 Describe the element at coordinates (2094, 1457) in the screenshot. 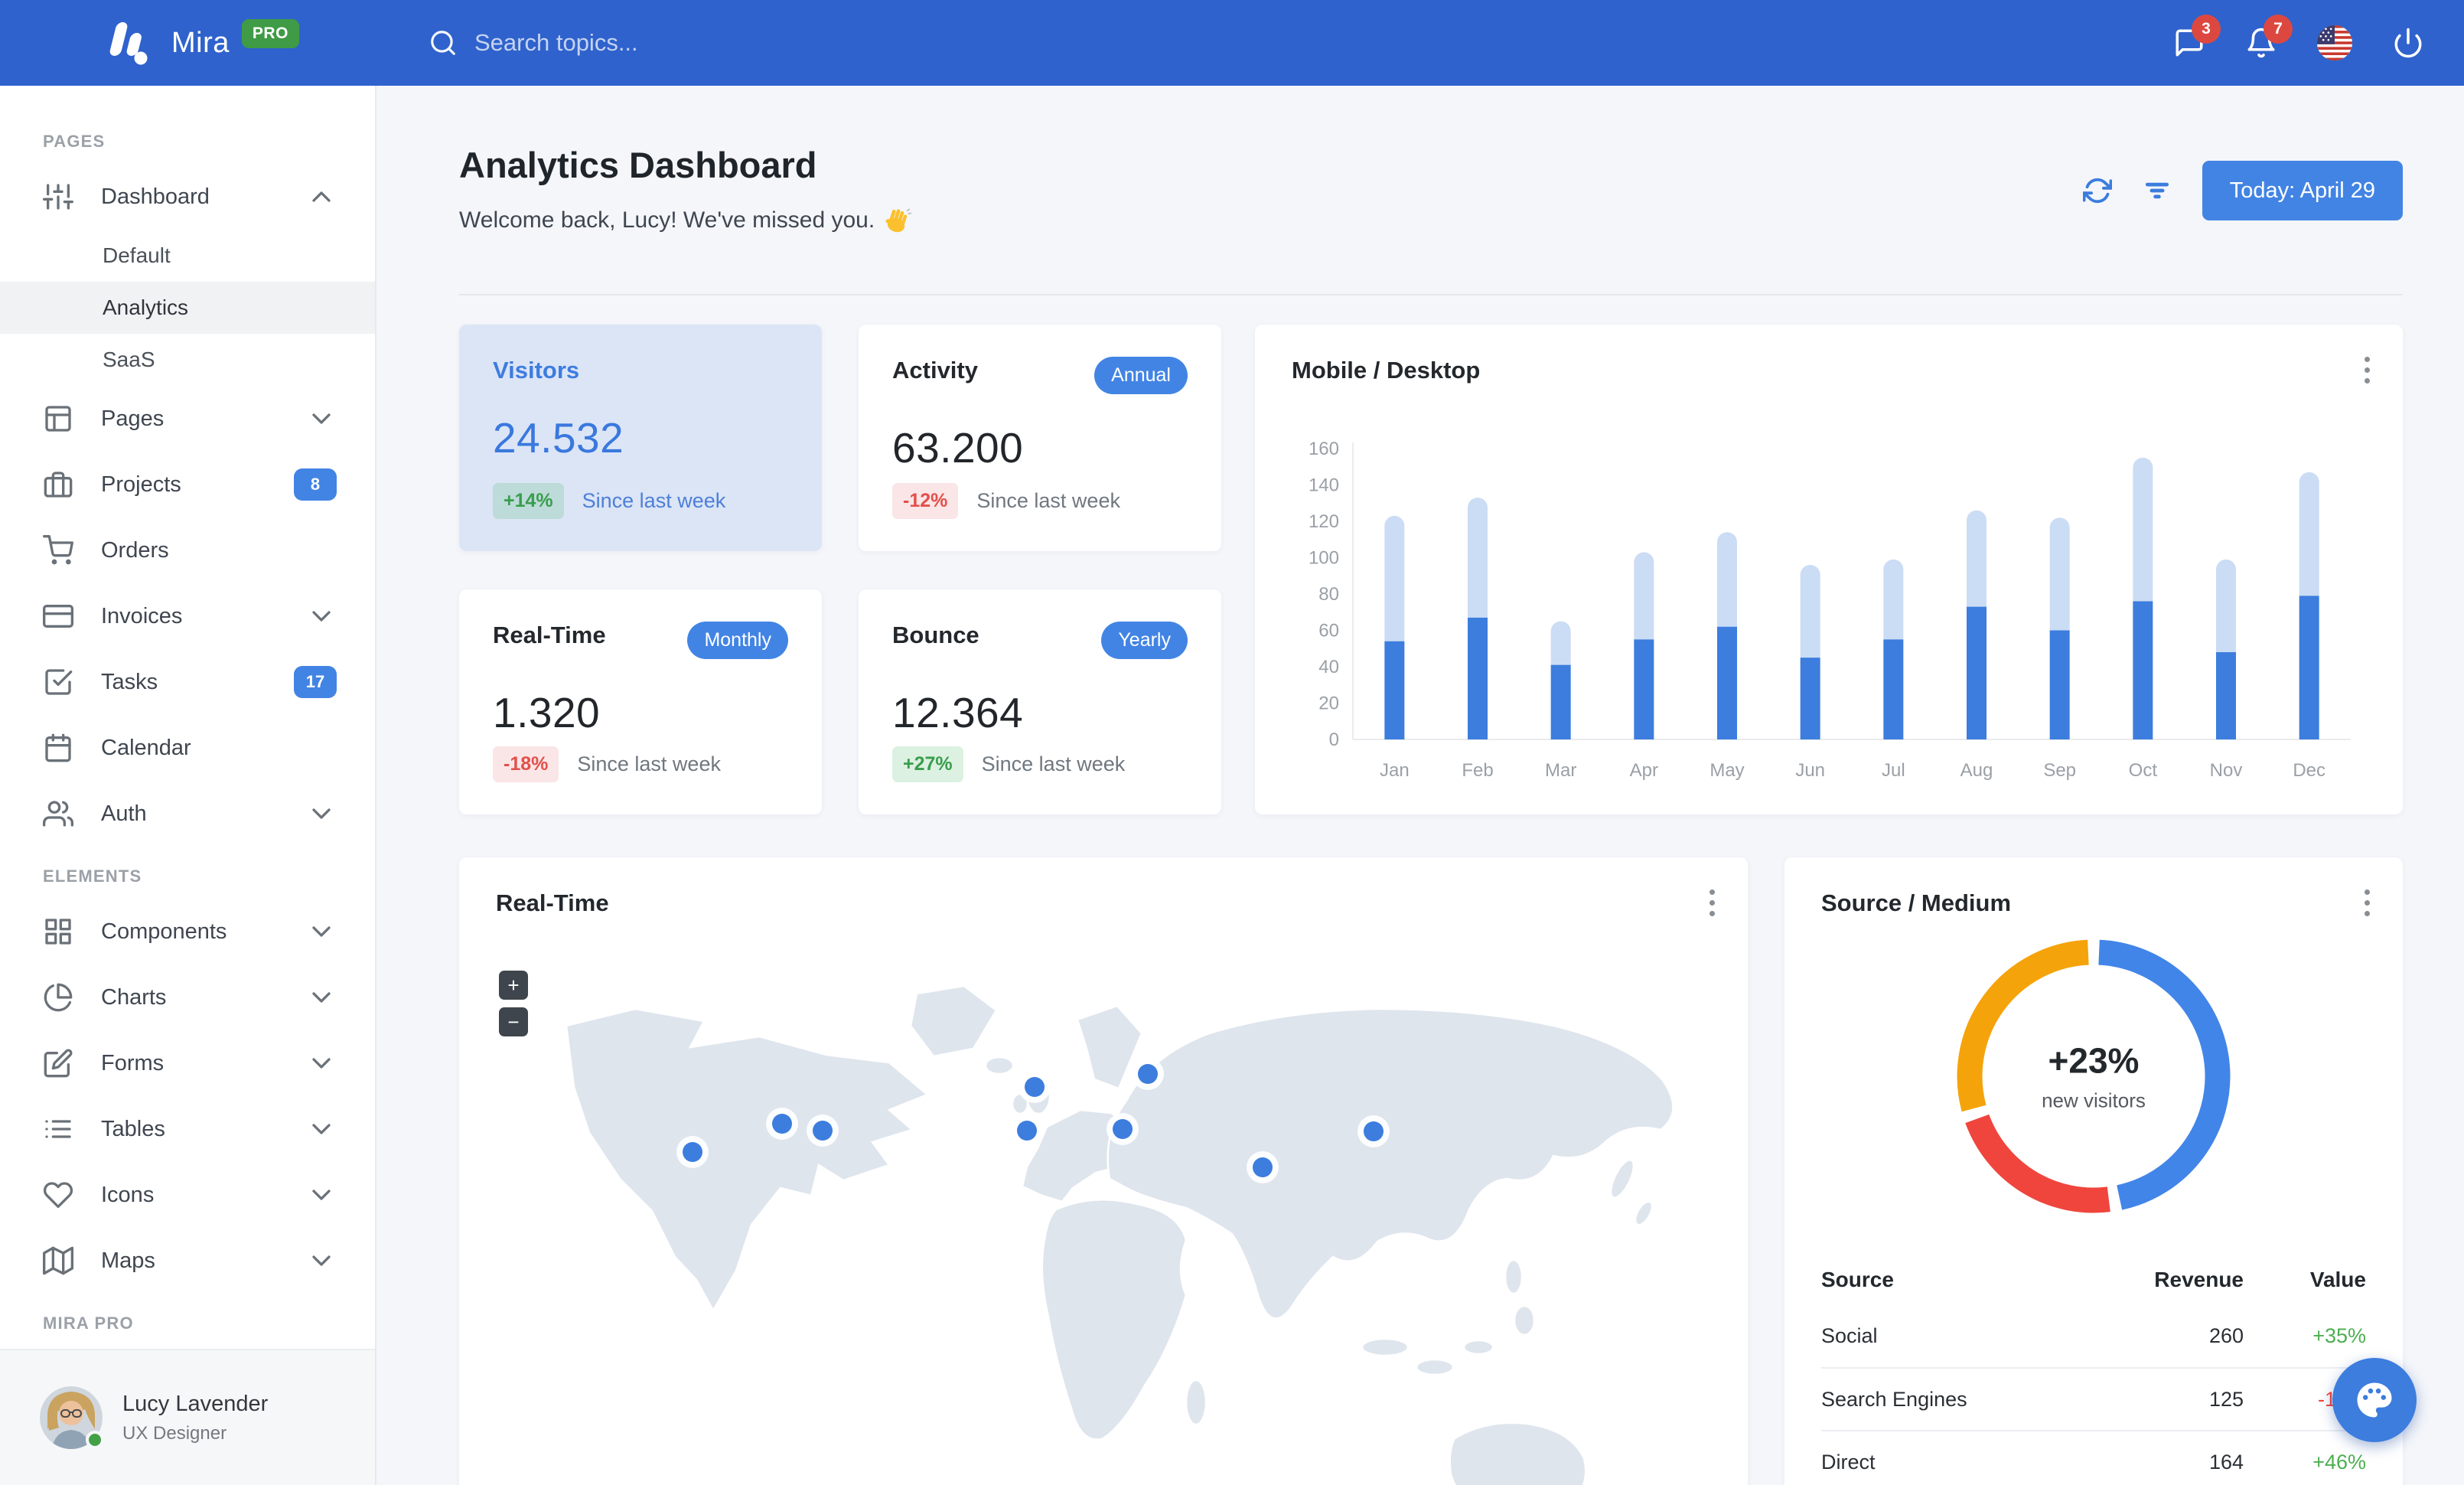

I see `table-row-direct: Direct 164 +46%` at that location.